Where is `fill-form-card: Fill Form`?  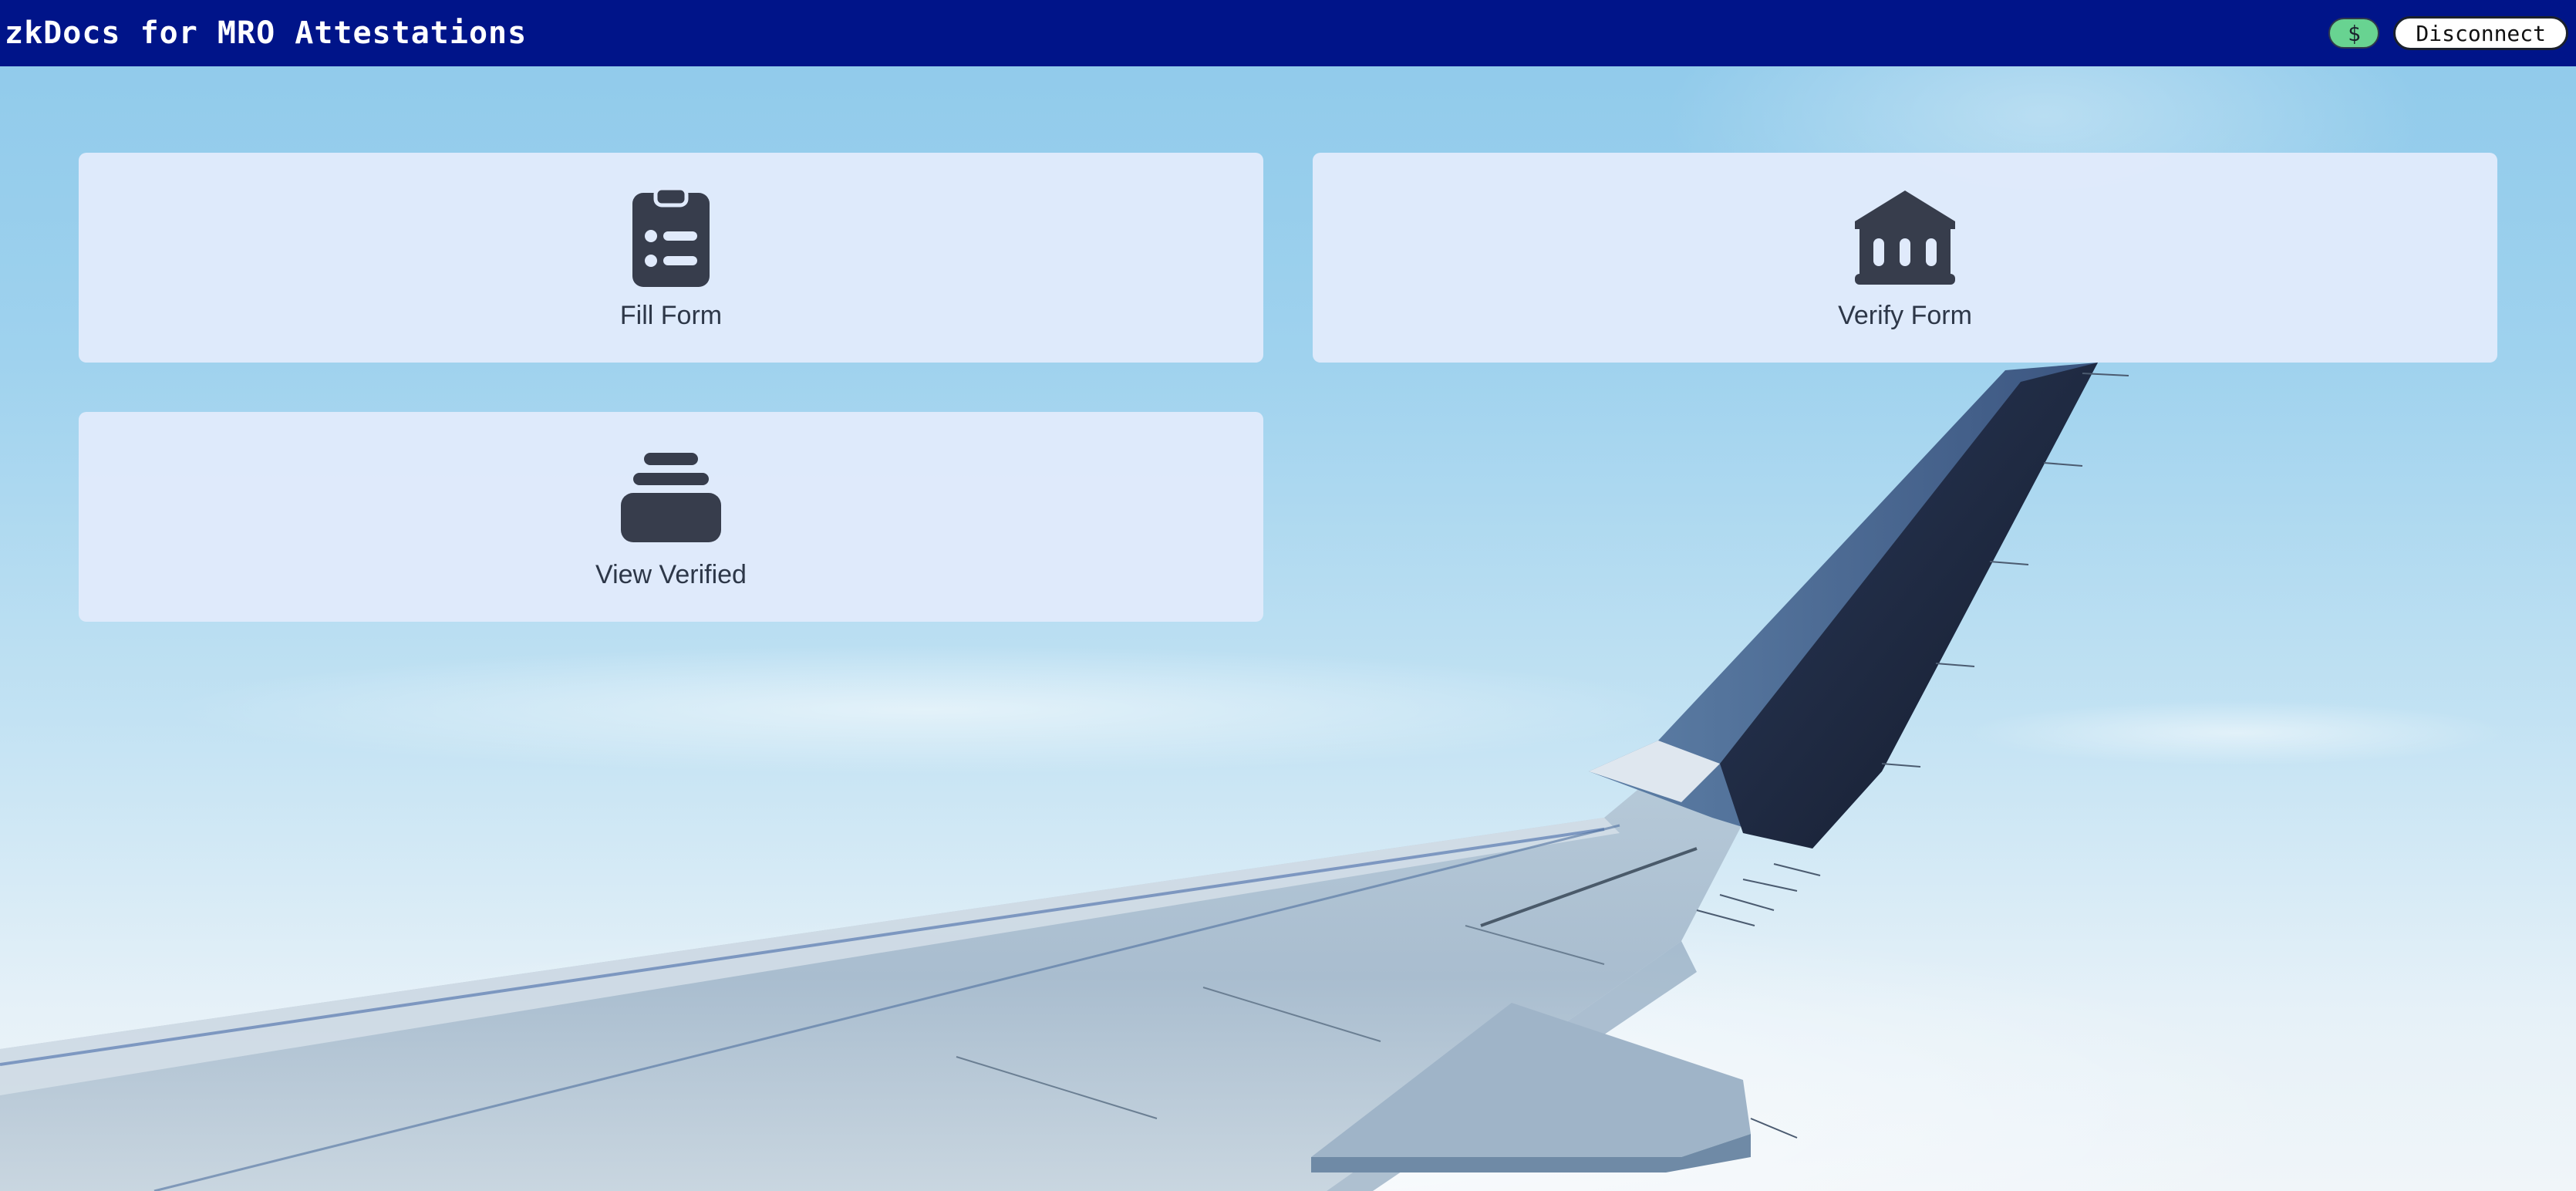 fill-form-card: Fill Form is located at coordinates (671, 258).